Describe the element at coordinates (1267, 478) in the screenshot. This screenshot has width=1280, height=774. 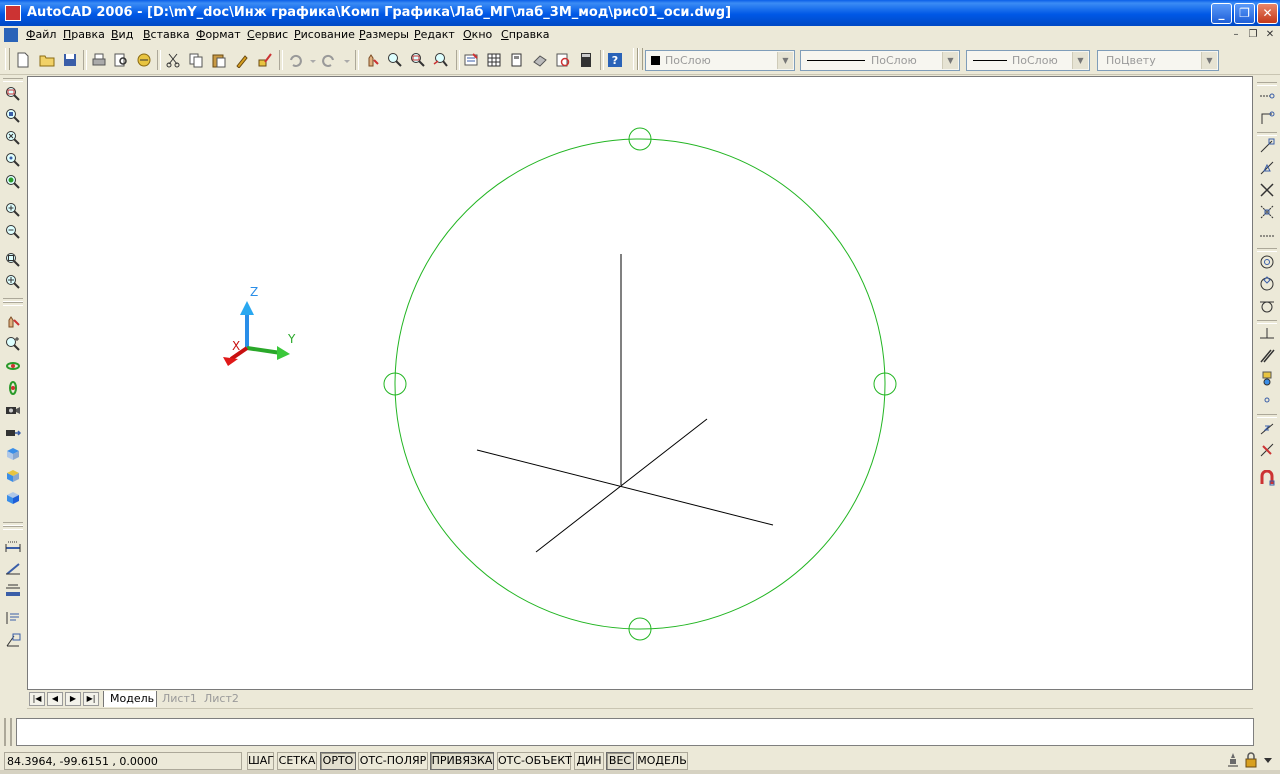
I see `osnap-settings-icon` at that location.